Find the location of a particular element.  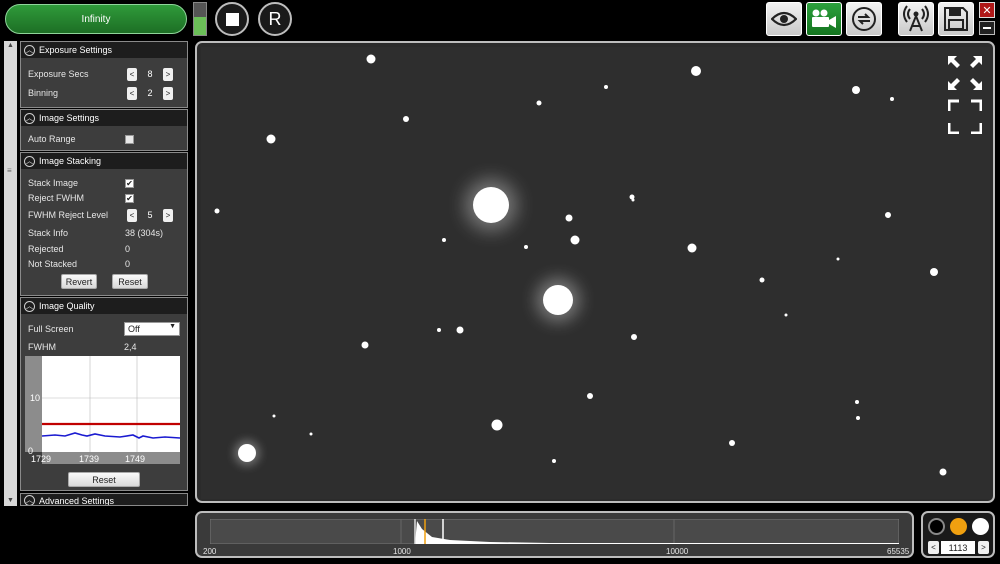

stack-info-value: 38 (304s) is located at coordinates (144, 233).